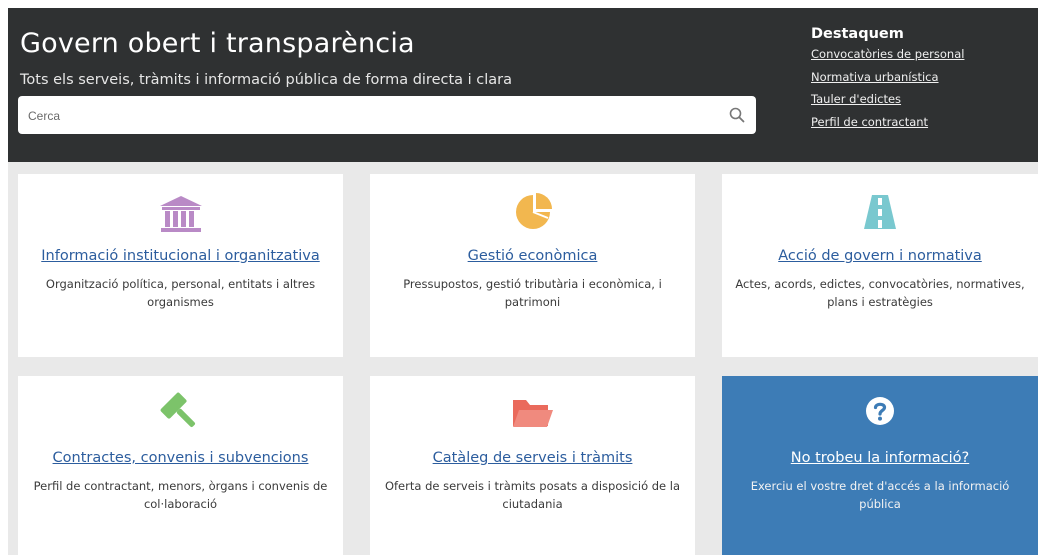  What do you see at coordinates (887, 122) in the screenshot?
I see `highlight-link-perfil: Perfil de contractant` at bounding box center [887, 122].